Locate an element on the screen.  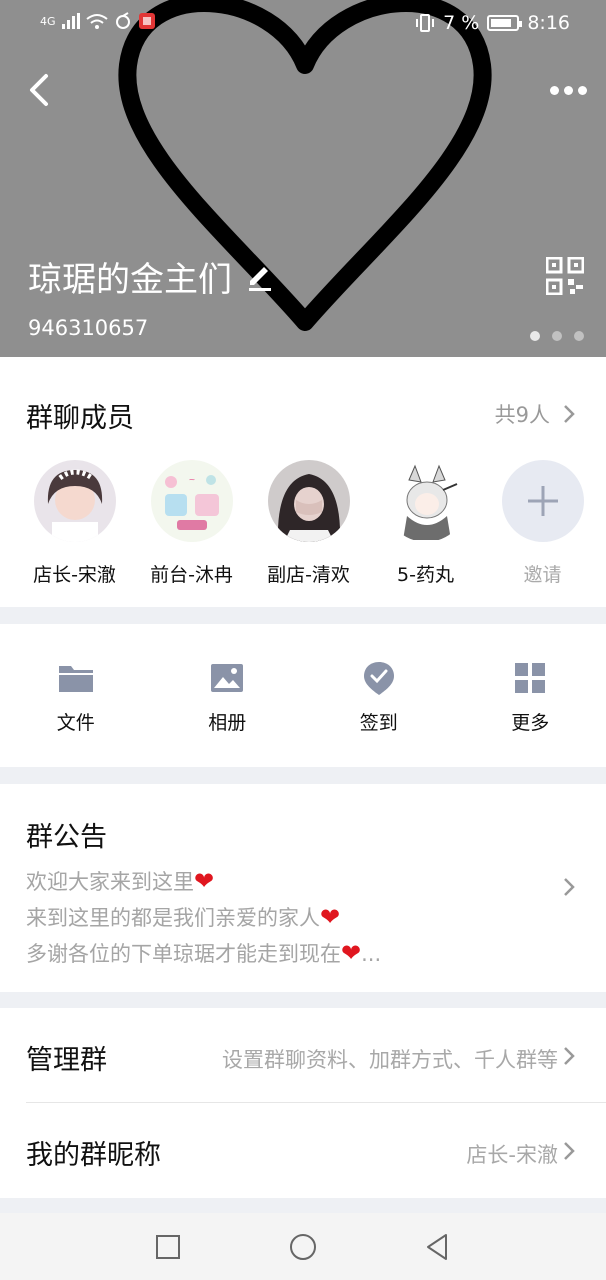
status-left: 4G is located at coordinates (98, 21).